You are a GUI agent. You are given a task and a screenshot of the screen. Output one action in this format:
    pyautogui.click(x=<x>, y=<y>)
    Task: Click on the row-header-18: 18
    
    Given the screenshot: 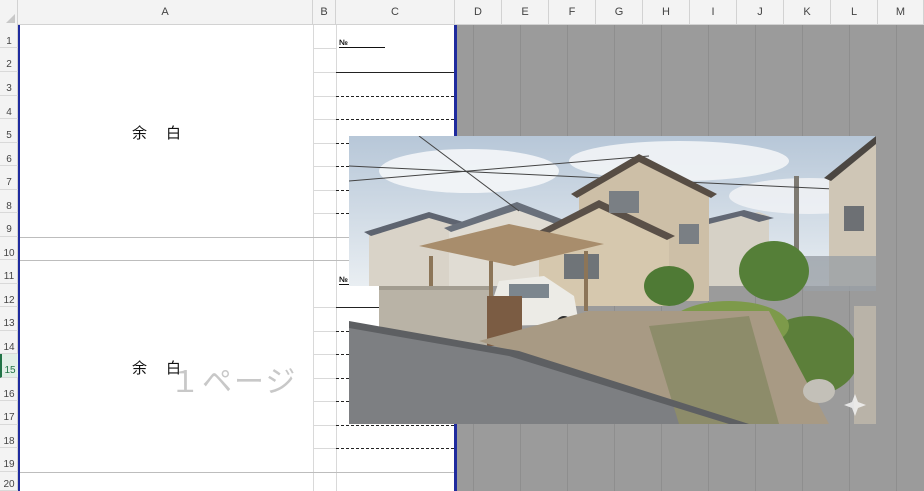 What is the action you would take?
    pyautogui.click(x=9, y=436)
    